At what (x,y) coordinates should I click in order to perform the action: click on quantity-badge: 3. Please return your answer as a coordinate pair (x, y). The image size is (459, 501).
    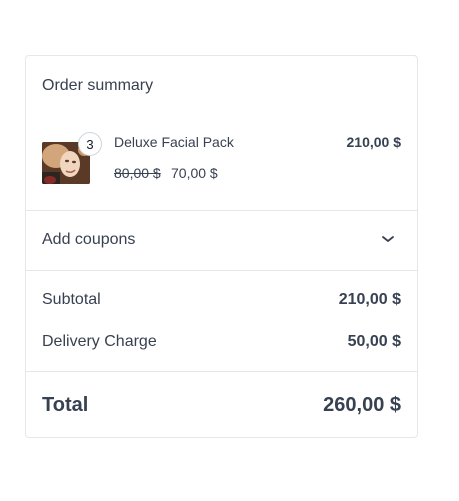
    Looking at the image, I should click on (90, 144).